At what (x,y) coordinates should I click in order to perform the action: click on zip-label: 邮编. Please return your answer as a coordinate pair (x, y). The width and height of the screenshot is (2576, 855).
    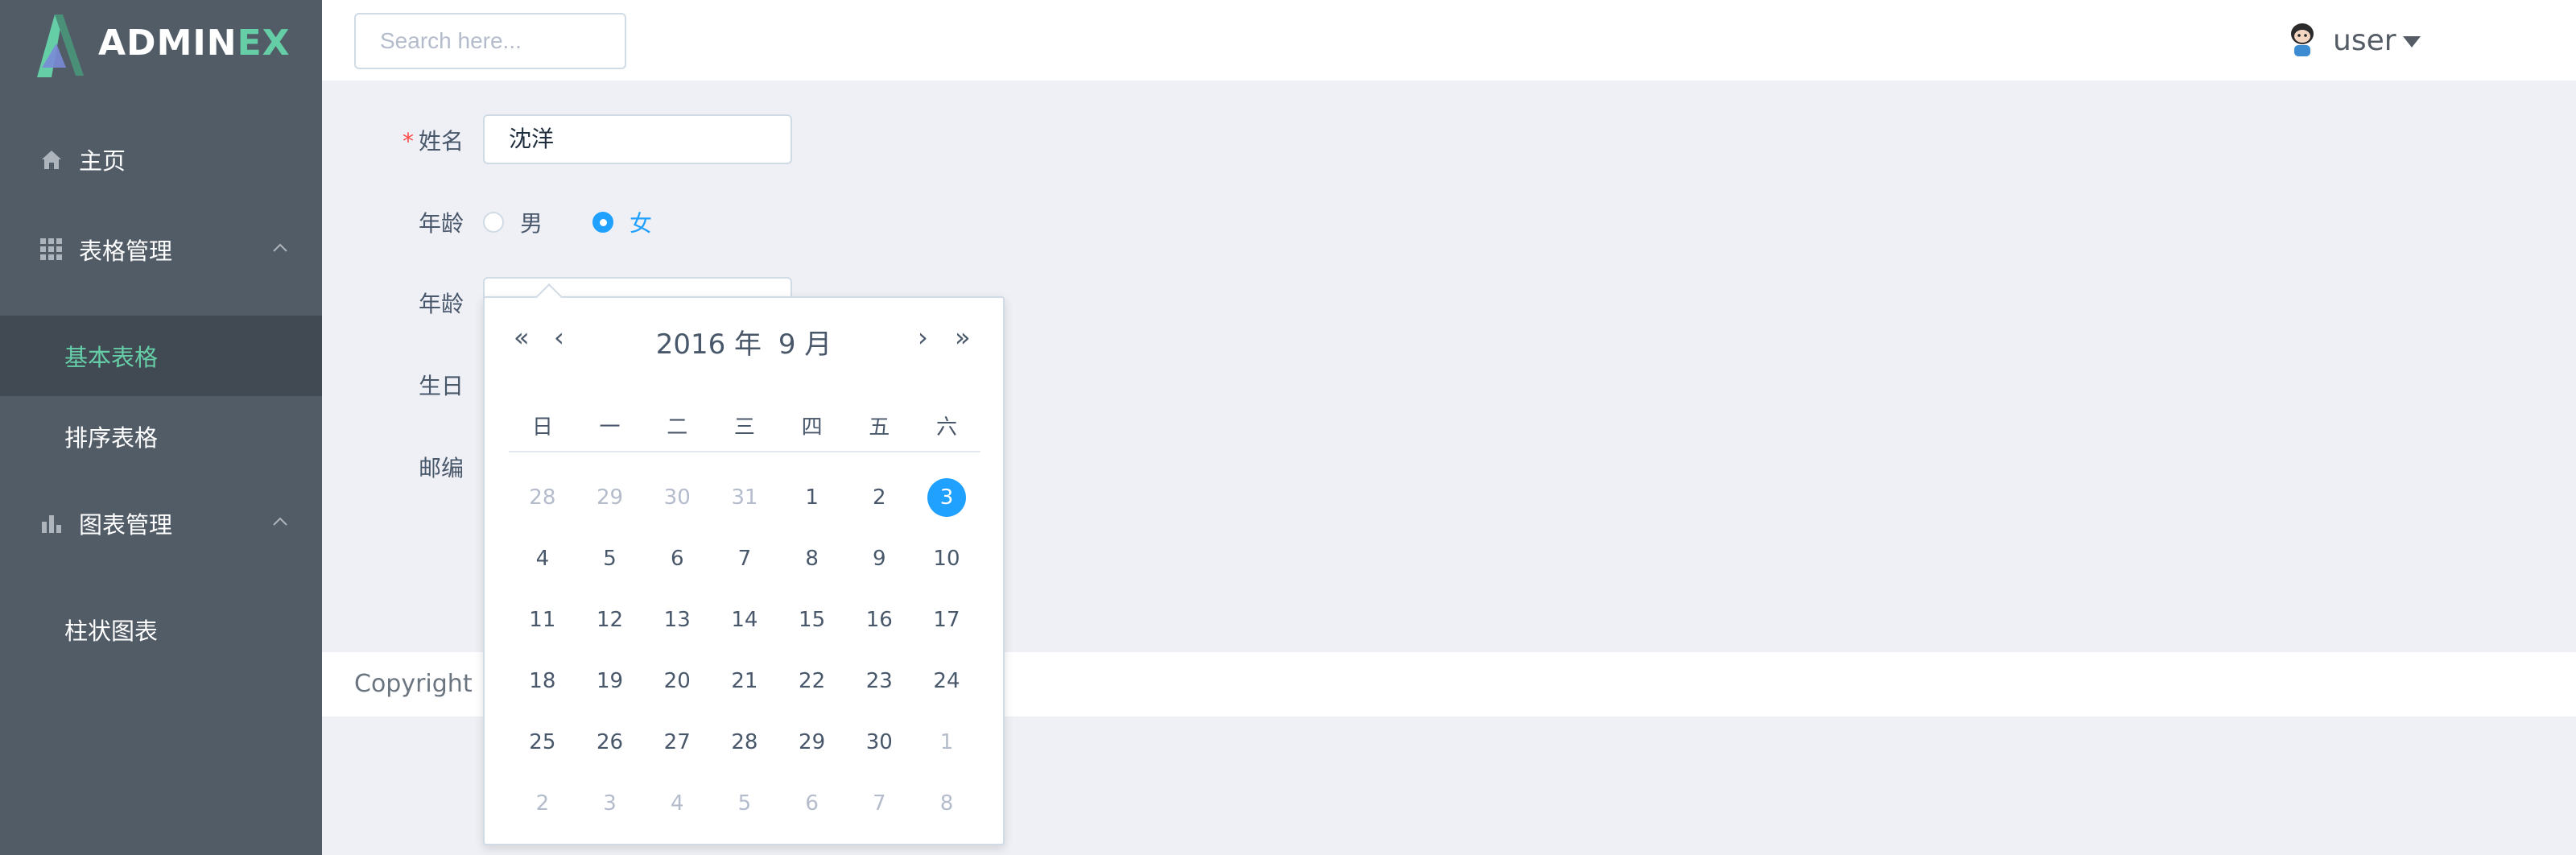
    Looking at the image, I should click on (441, 468).